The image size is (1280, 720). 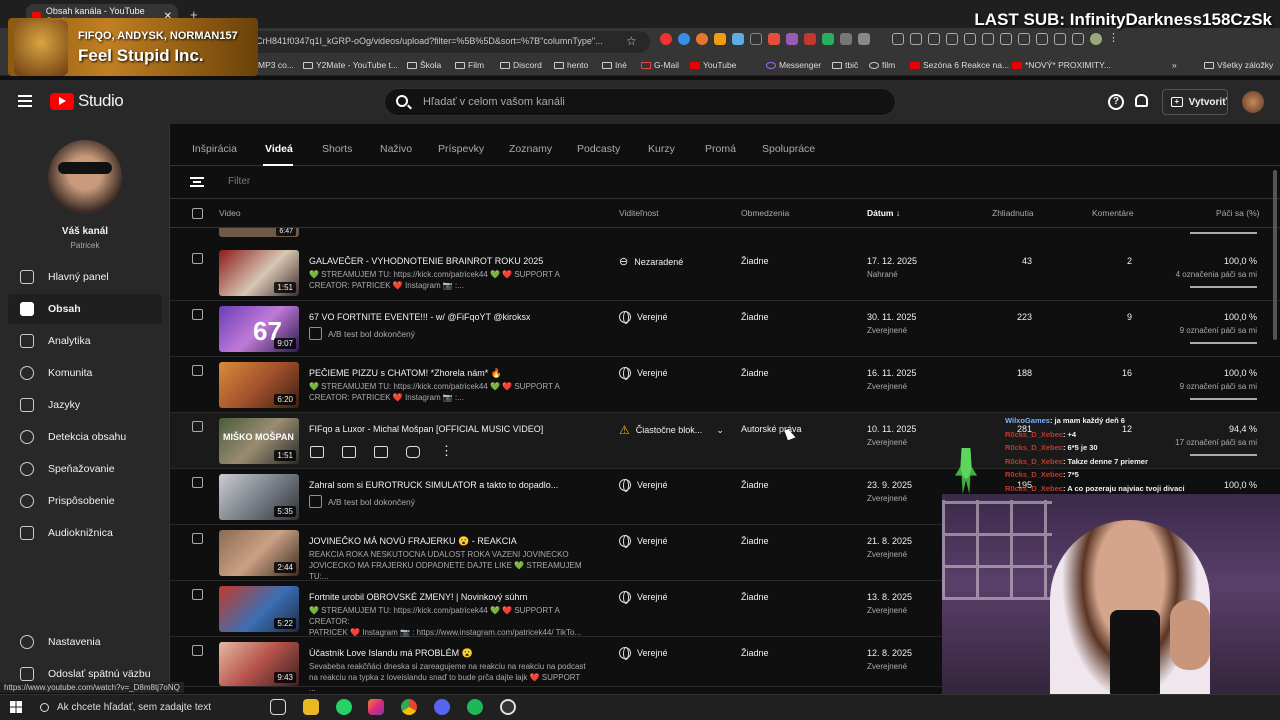 I want to click on sidebar-item-analytics: Analytika, so click(x=85, y=341).